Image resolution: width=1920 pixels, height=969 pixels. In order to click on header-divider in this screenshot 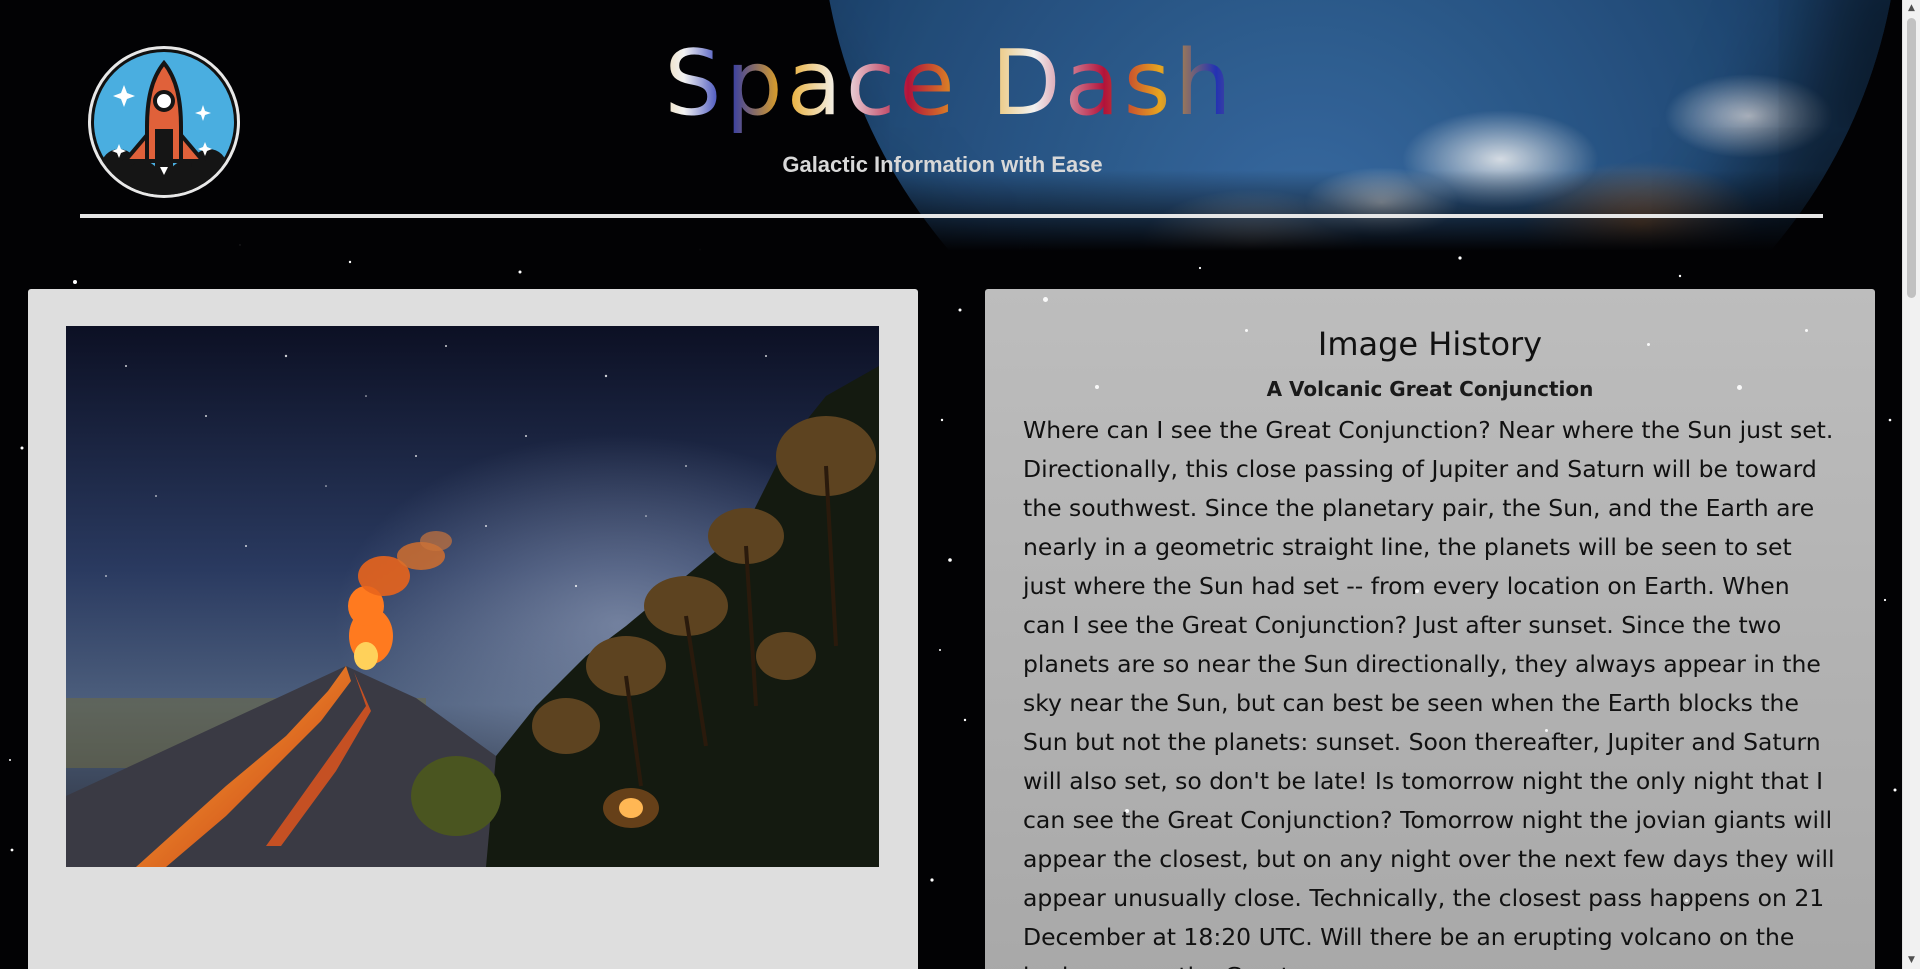, I will do `click(951, 216)`.